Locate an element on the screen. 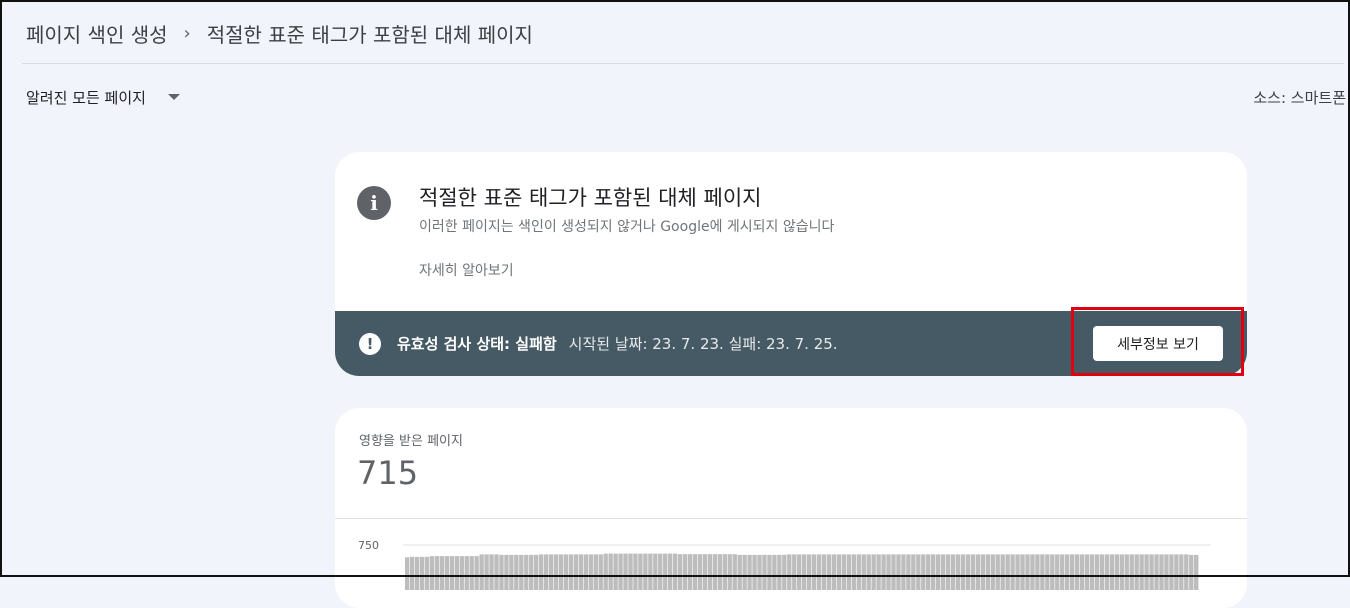 Image resolution: width=1350 pixels, height=608 pixels. breadcrumb-current: 적절한 표준 태그가 포함된 대체 페이지 is located at coordinates (369, 34).